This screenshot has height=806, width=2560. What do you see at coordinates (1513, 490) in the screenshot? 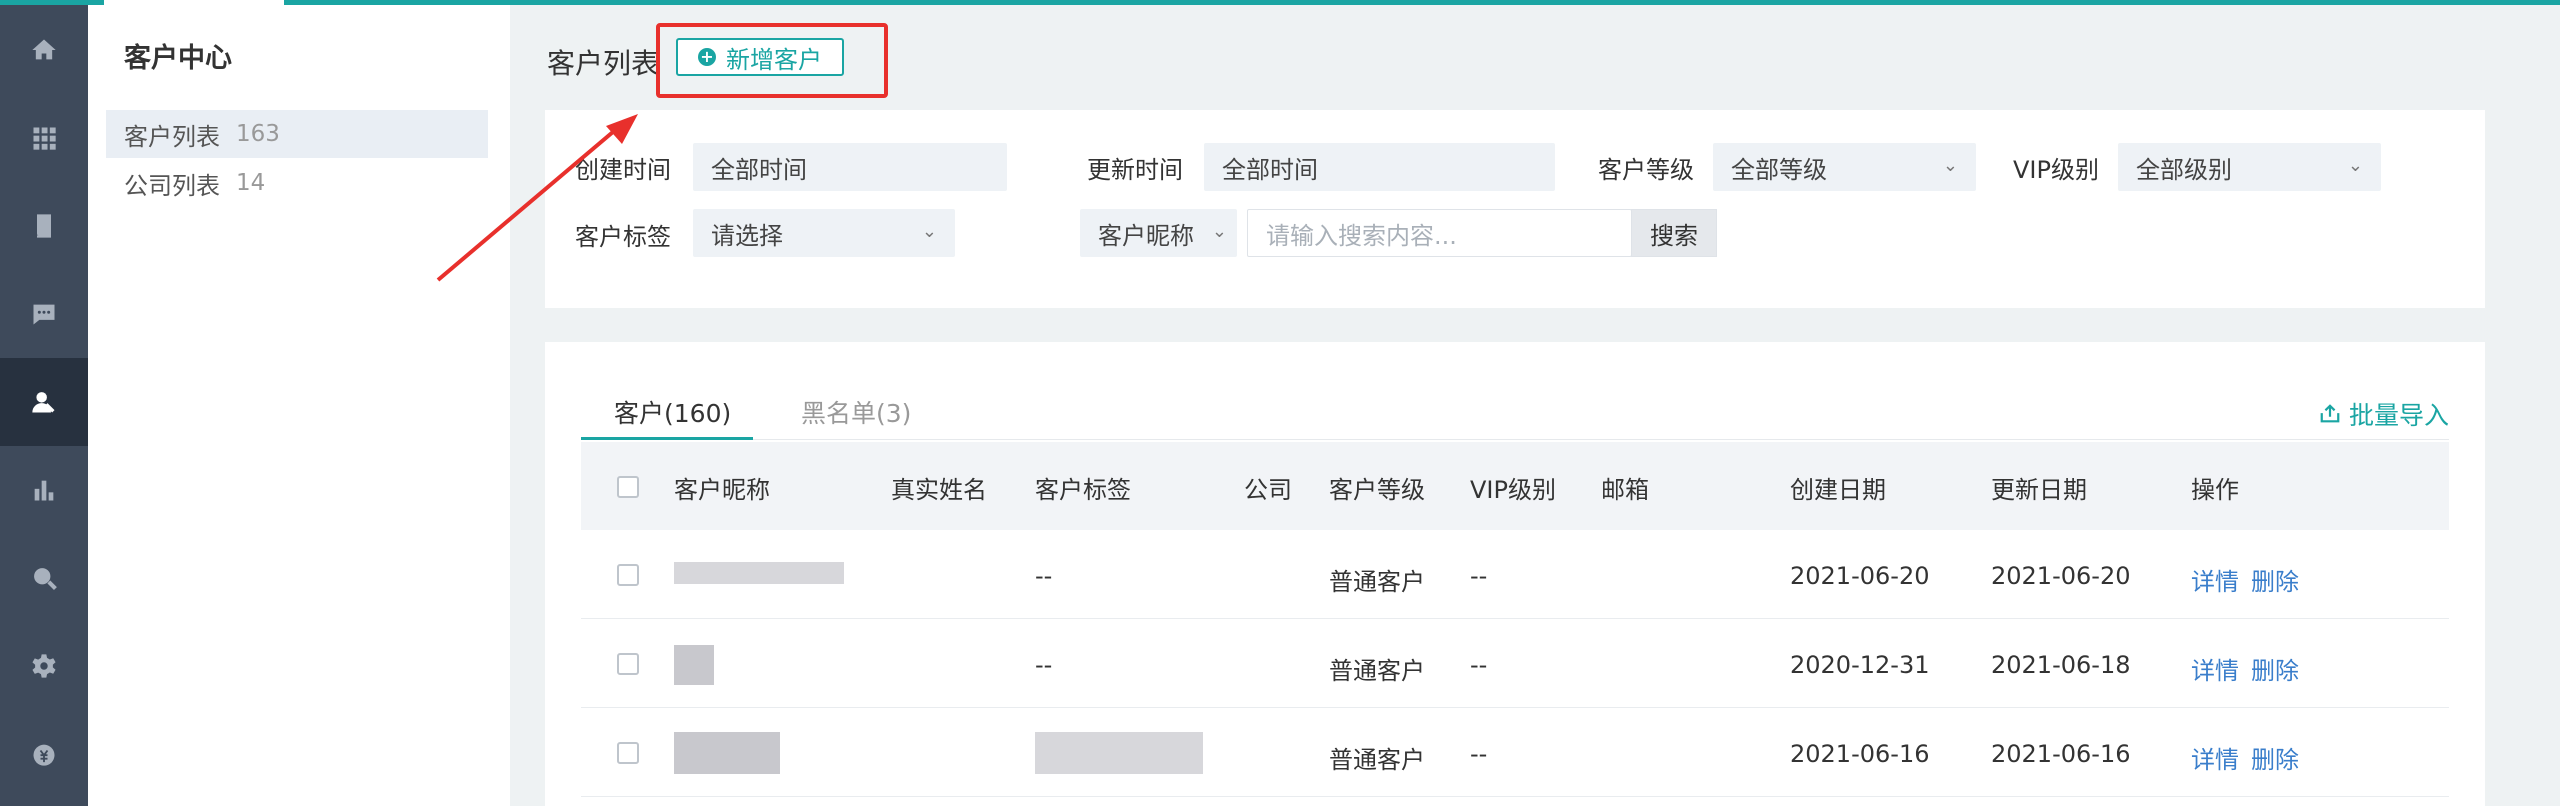
I see `col-header-vip: VIP级别` at bounding box center [1513, 490].